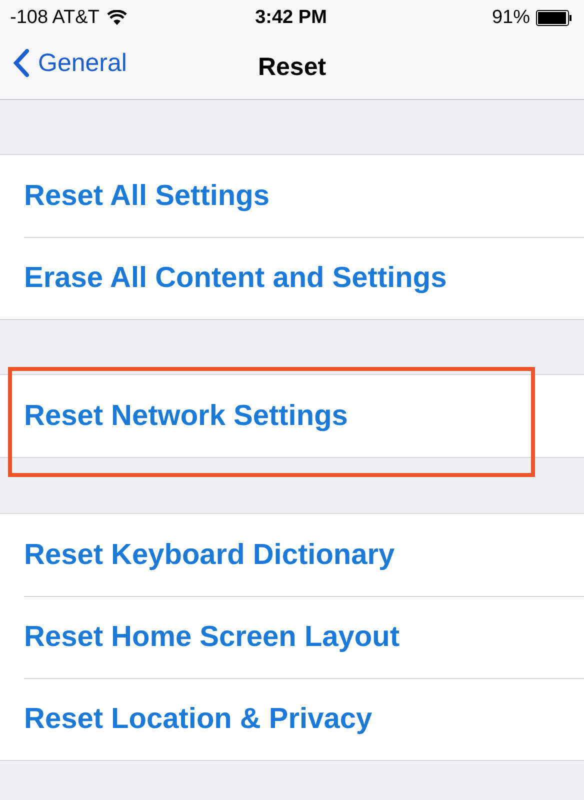 Image resolution: width=584 pixels, height=800 pixels. I want to click on reset-option: Reset Keyboard Dictionary, so click(209, 555).